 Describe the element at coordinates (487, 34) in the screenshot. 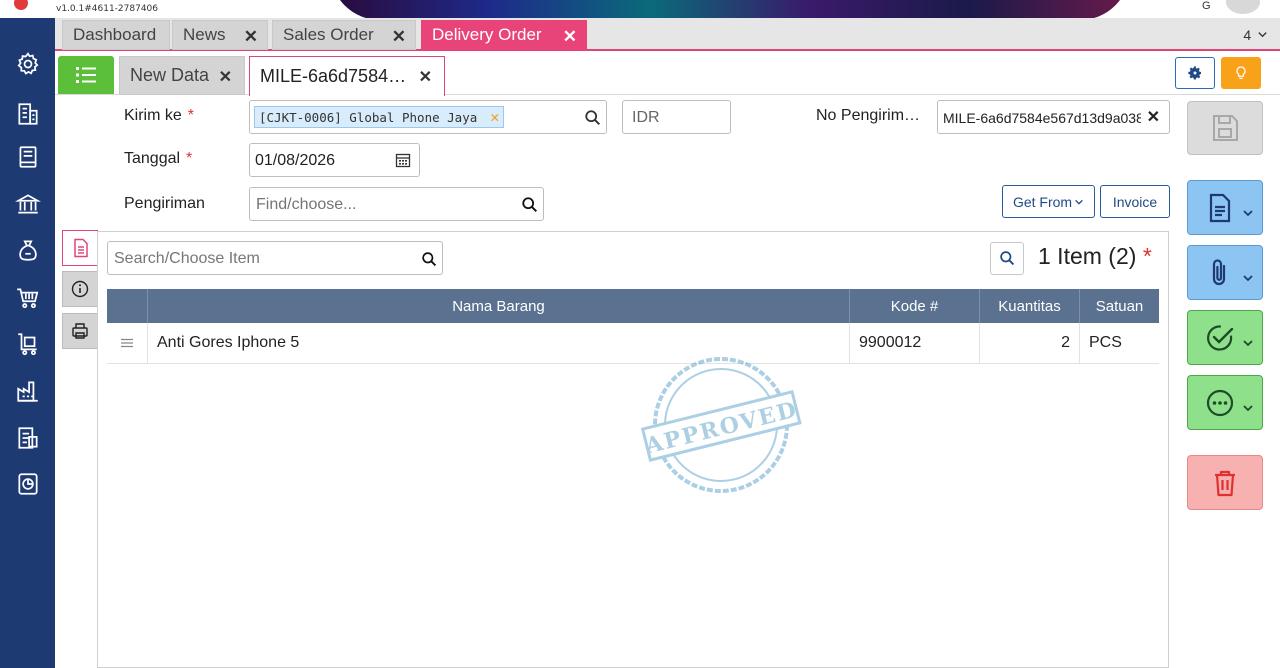

I see `tab-label: Delivery Order` at that location.